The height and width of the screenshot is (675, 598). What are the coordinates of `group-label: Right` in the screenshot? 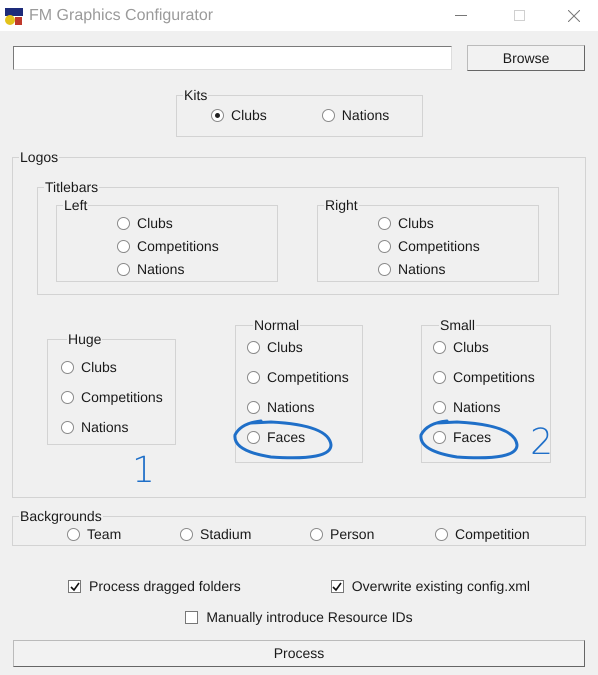 It's located at (341, 205).